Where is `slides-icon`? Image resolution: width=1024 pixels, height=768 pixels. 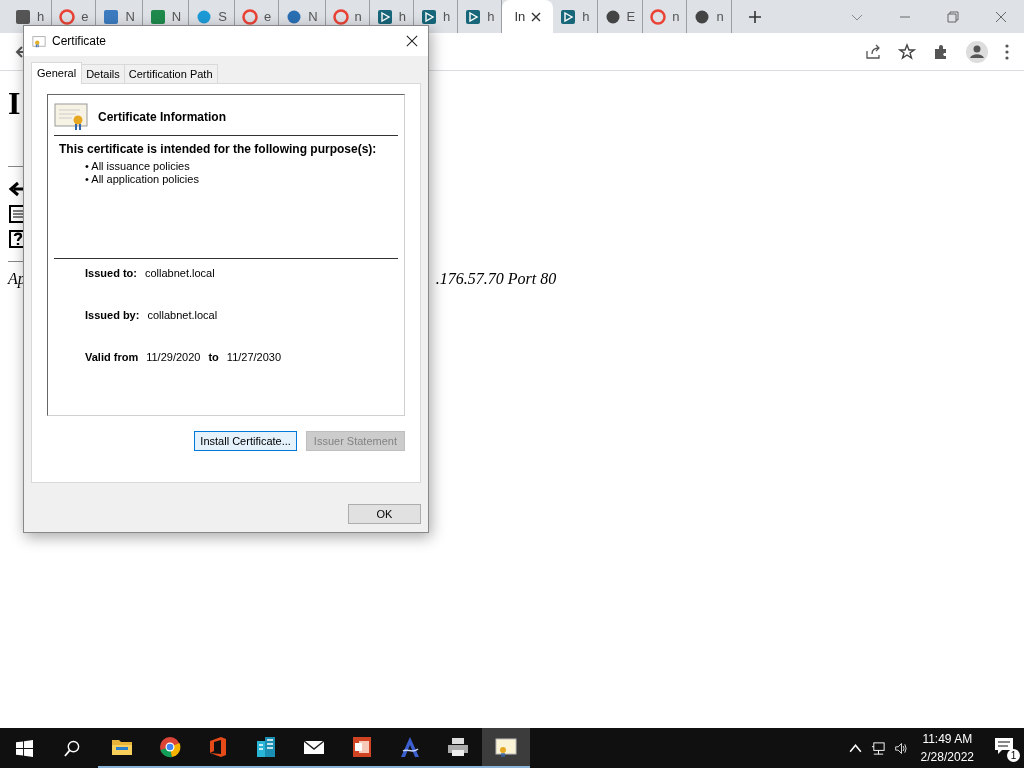
slides-icon is located at coordinates (362, 747).